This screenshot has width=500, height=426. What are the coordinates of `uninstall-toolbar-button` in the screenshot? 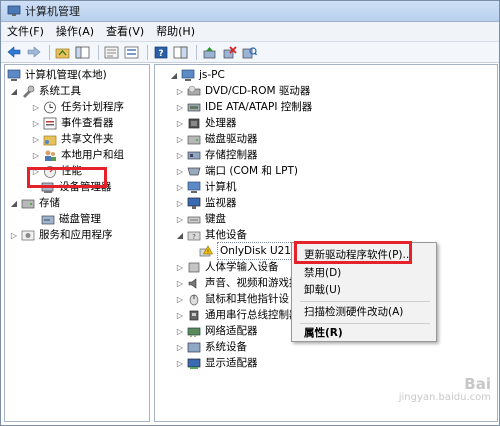 It's located at (229, 52).